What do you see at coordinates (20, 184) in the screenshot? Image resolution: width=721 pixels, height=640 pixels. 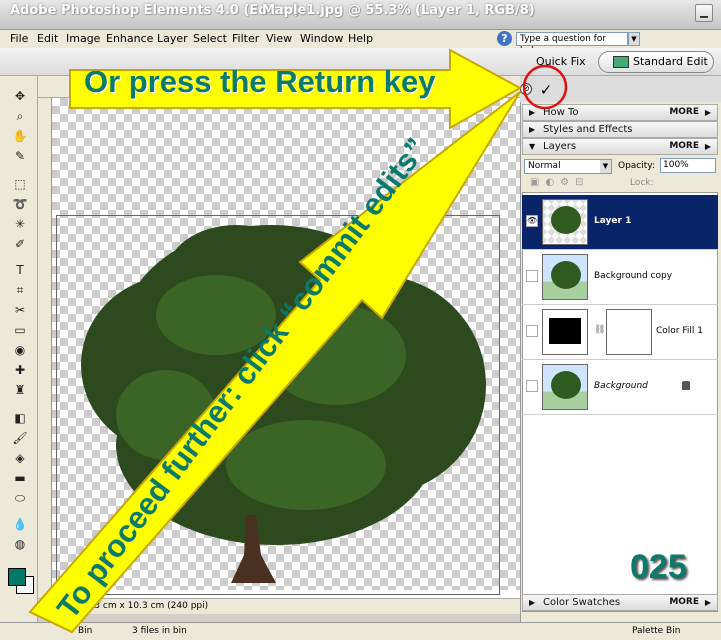 I see `marquee-tool-icon: ⬚` at bounding box center [20, 184].